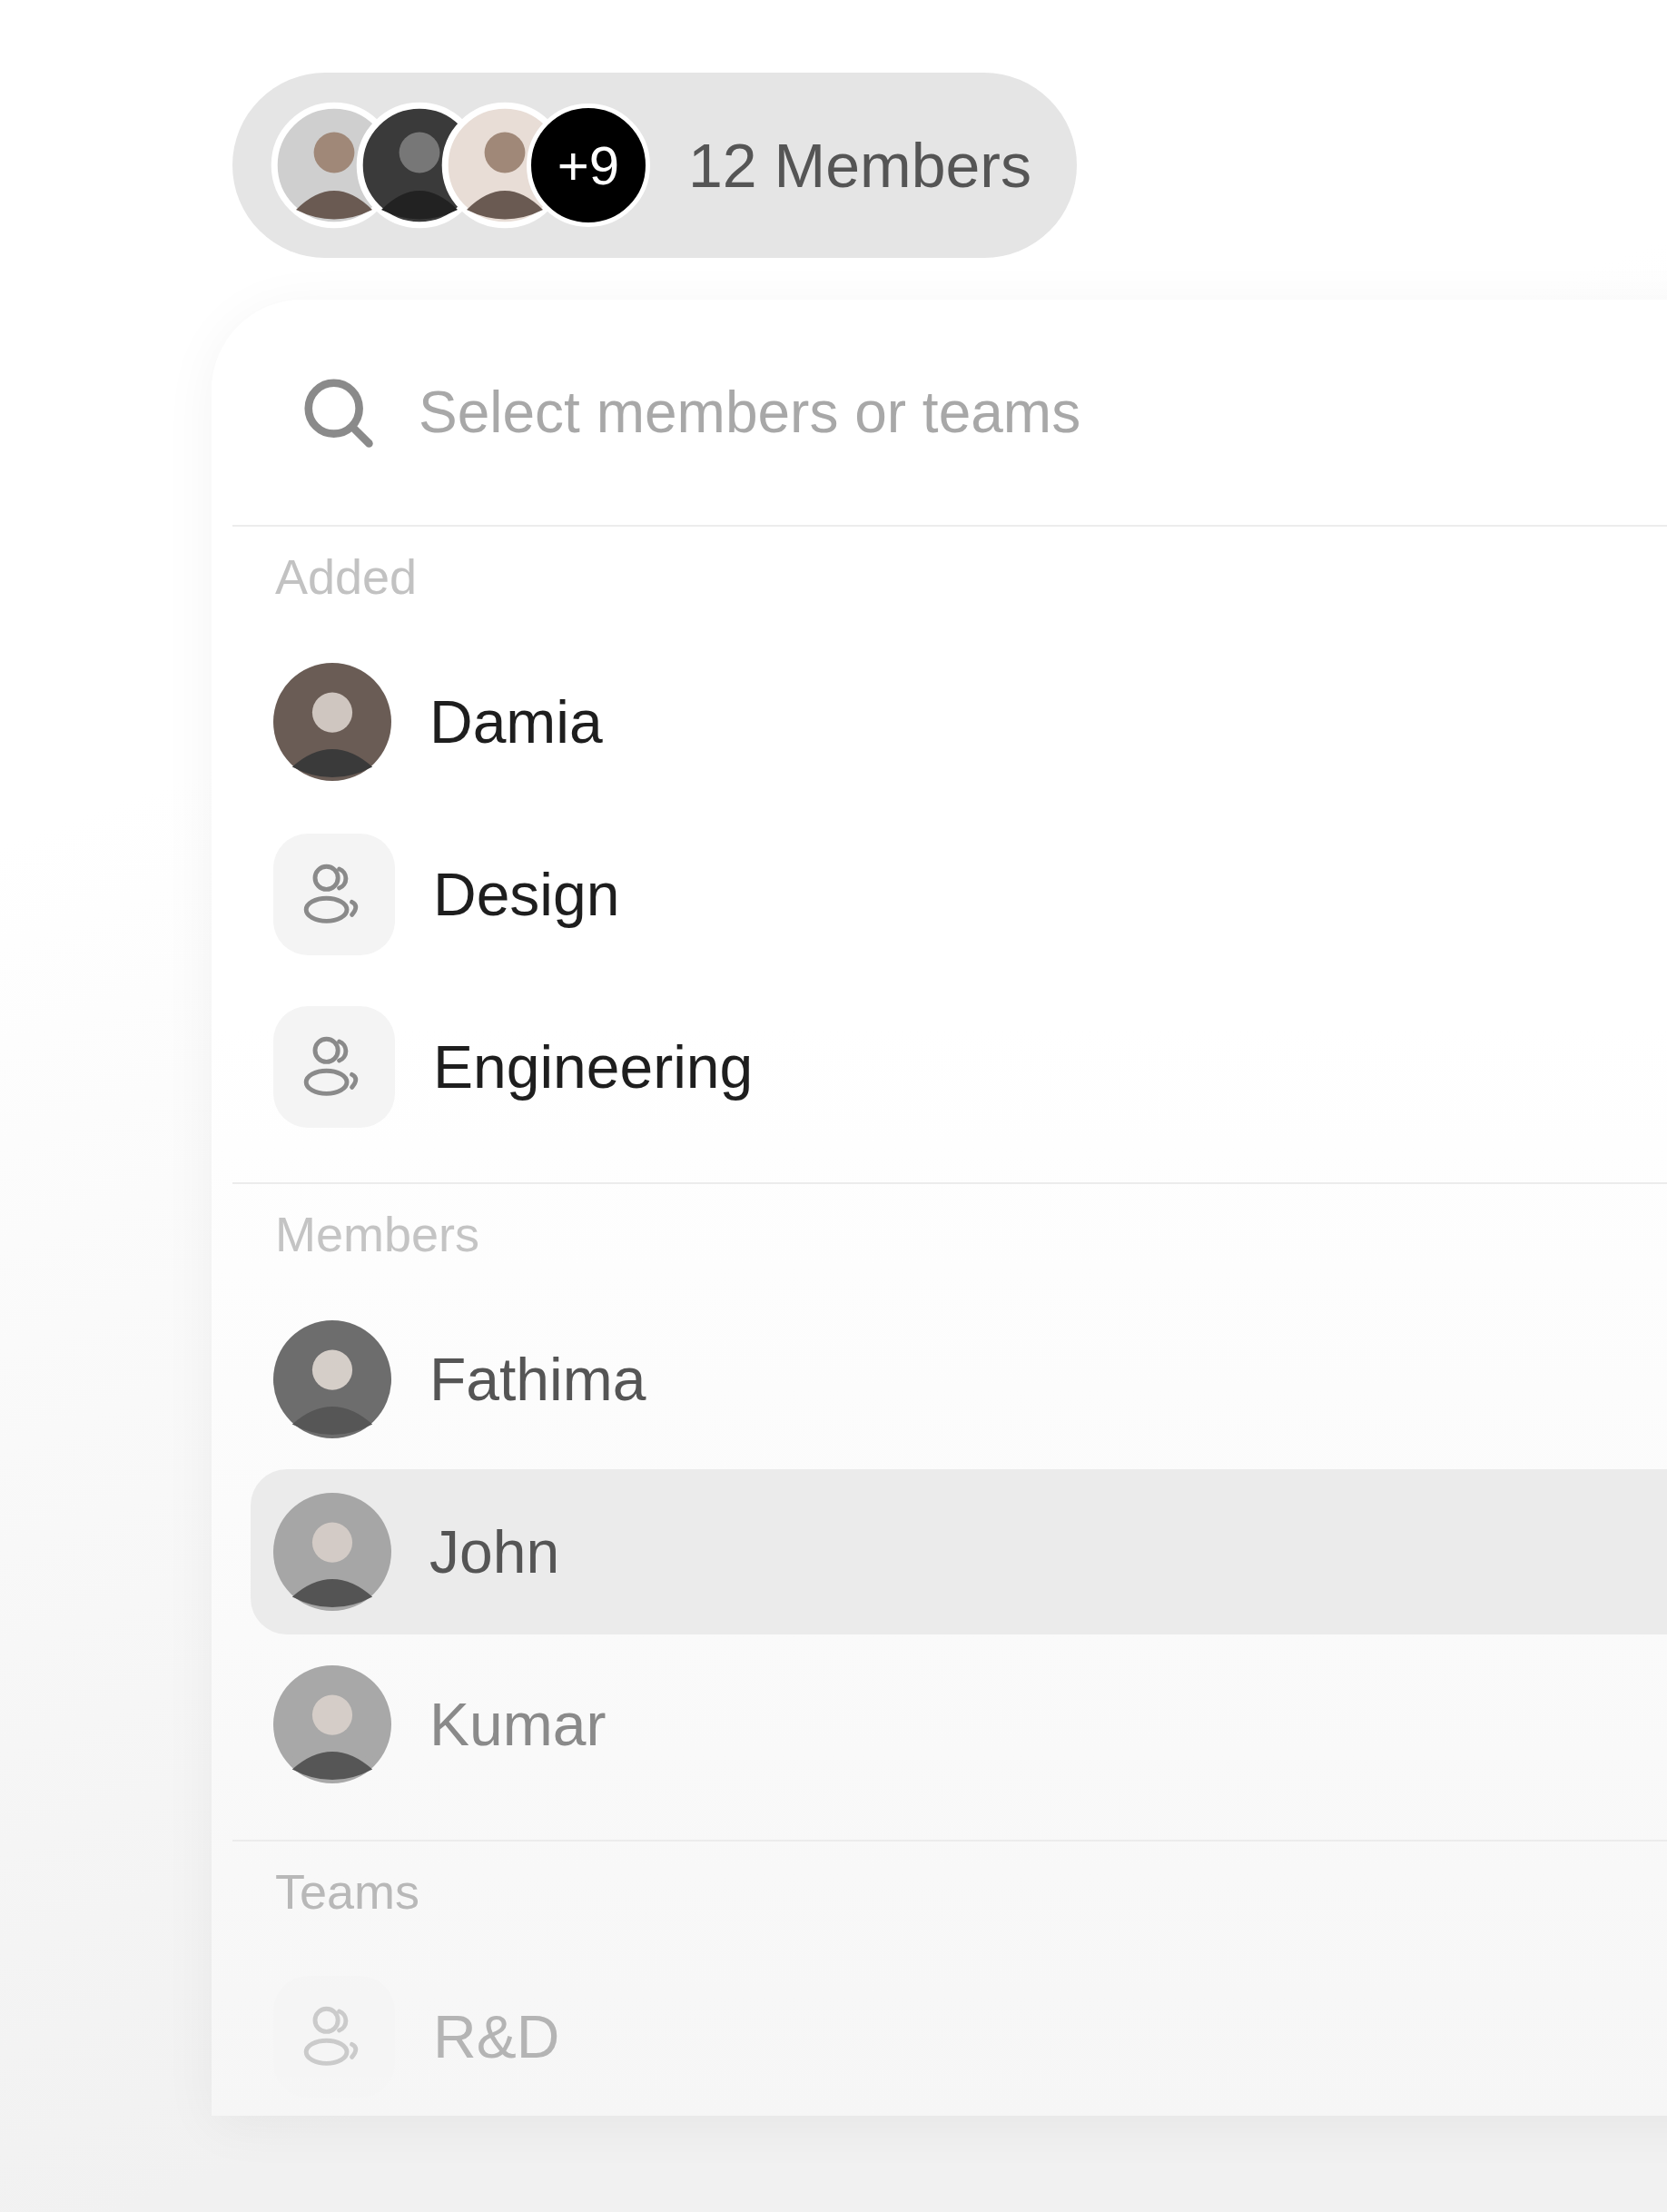  What do you see at coordinates (959, 895) in the screenshot?
I see `list-item: Design` at bounding box center [959, 895].